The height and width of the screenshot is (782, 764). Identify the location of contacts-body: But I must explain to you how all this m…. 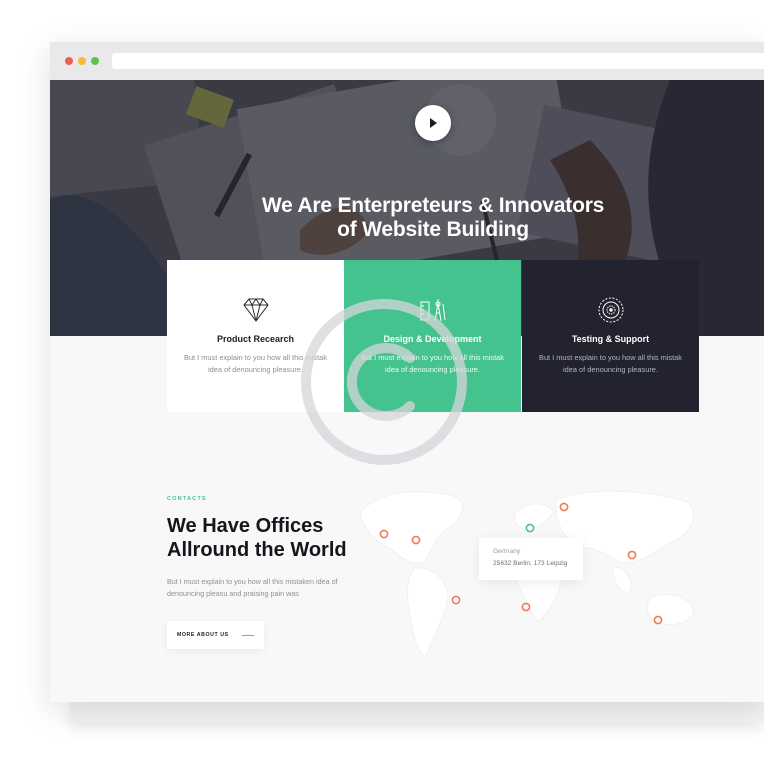
(252, 587).